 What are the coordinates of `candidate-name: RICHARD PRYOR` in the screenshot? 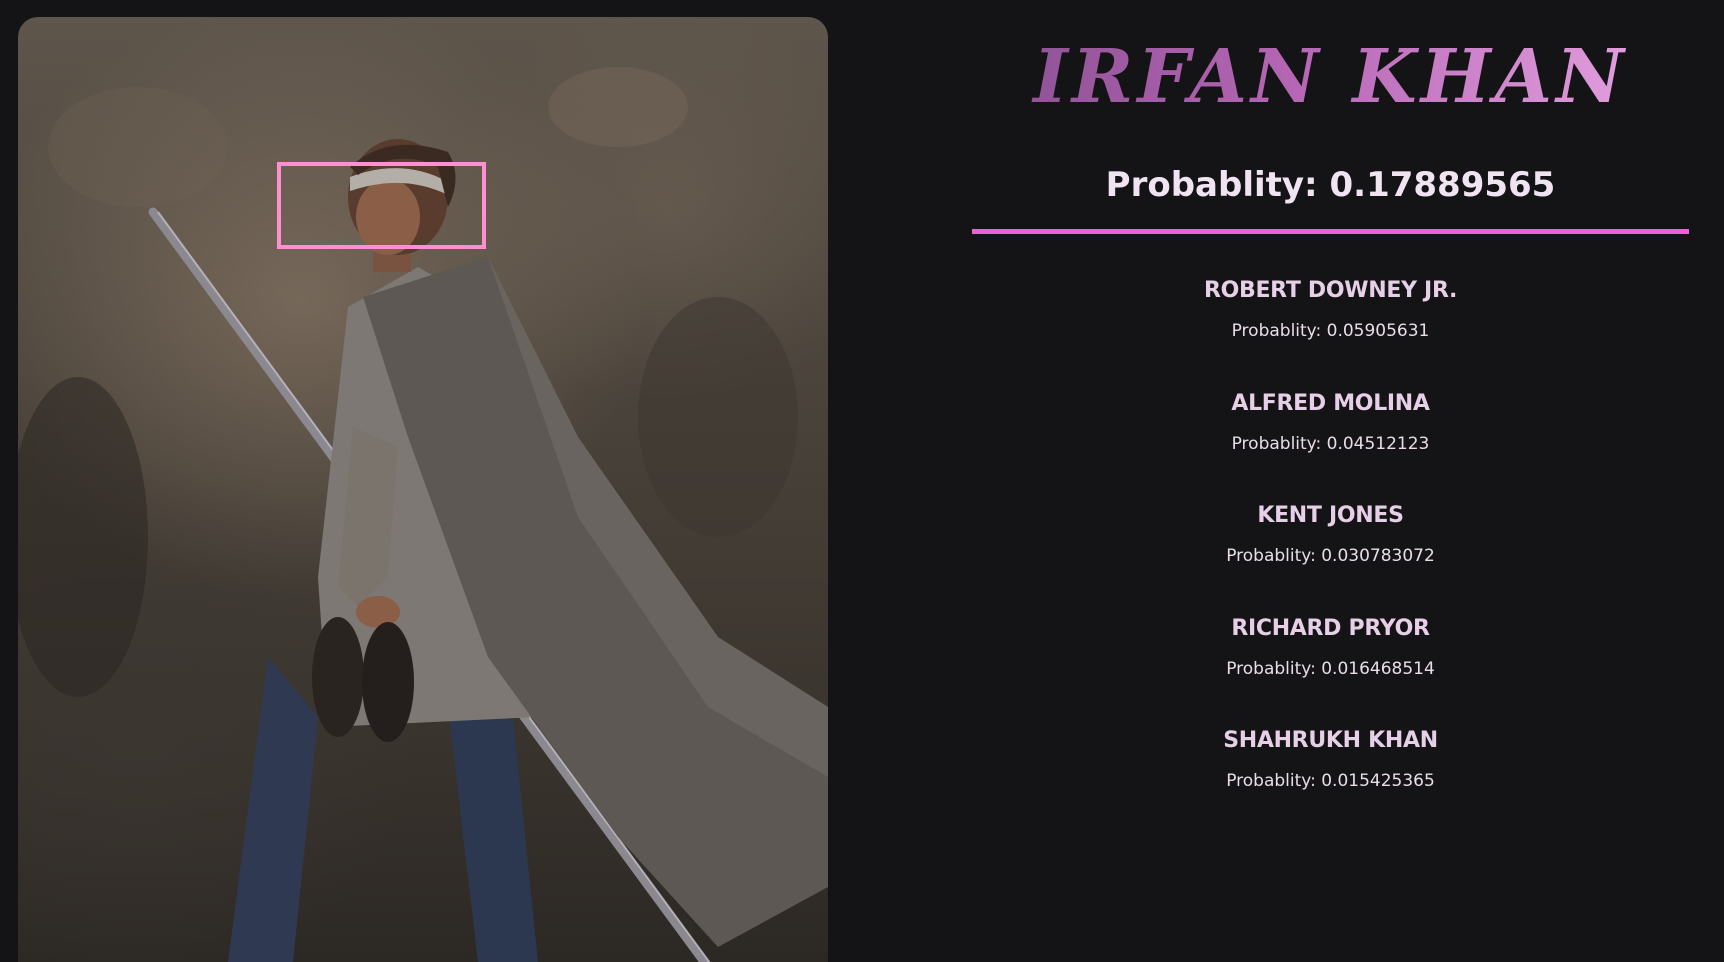 It's located at (1330, 628).